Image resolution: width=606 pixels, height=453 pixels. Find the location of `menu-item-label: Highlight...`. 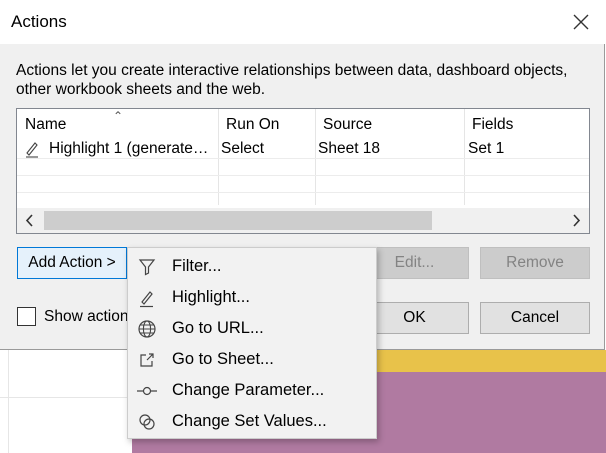

menu-item-label: Highlight... is located at coordinates (211, 297).